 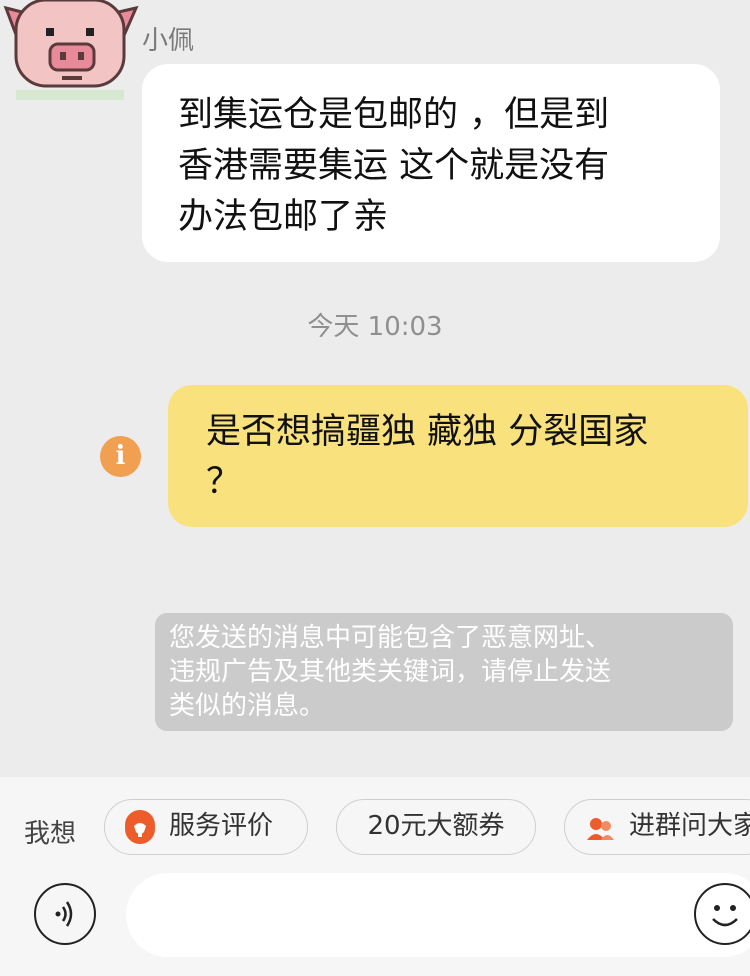 What do you see at coordinates (224, 482) in the screenshot?
I see `message-line: ？` at bounding box center [224, 482].